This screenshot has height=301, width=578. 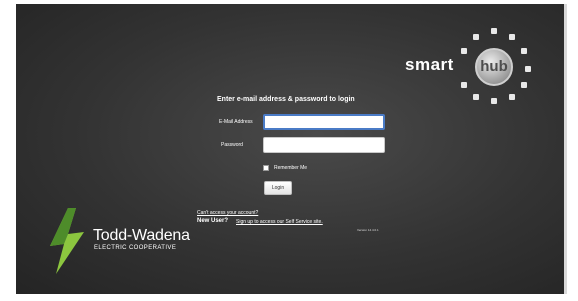 What do you see at coordinates (135, 248) in the screenshot?
I see `brand-subtitle: ELECTRIC COOPERATIVE` at bounding box center [135, 248].